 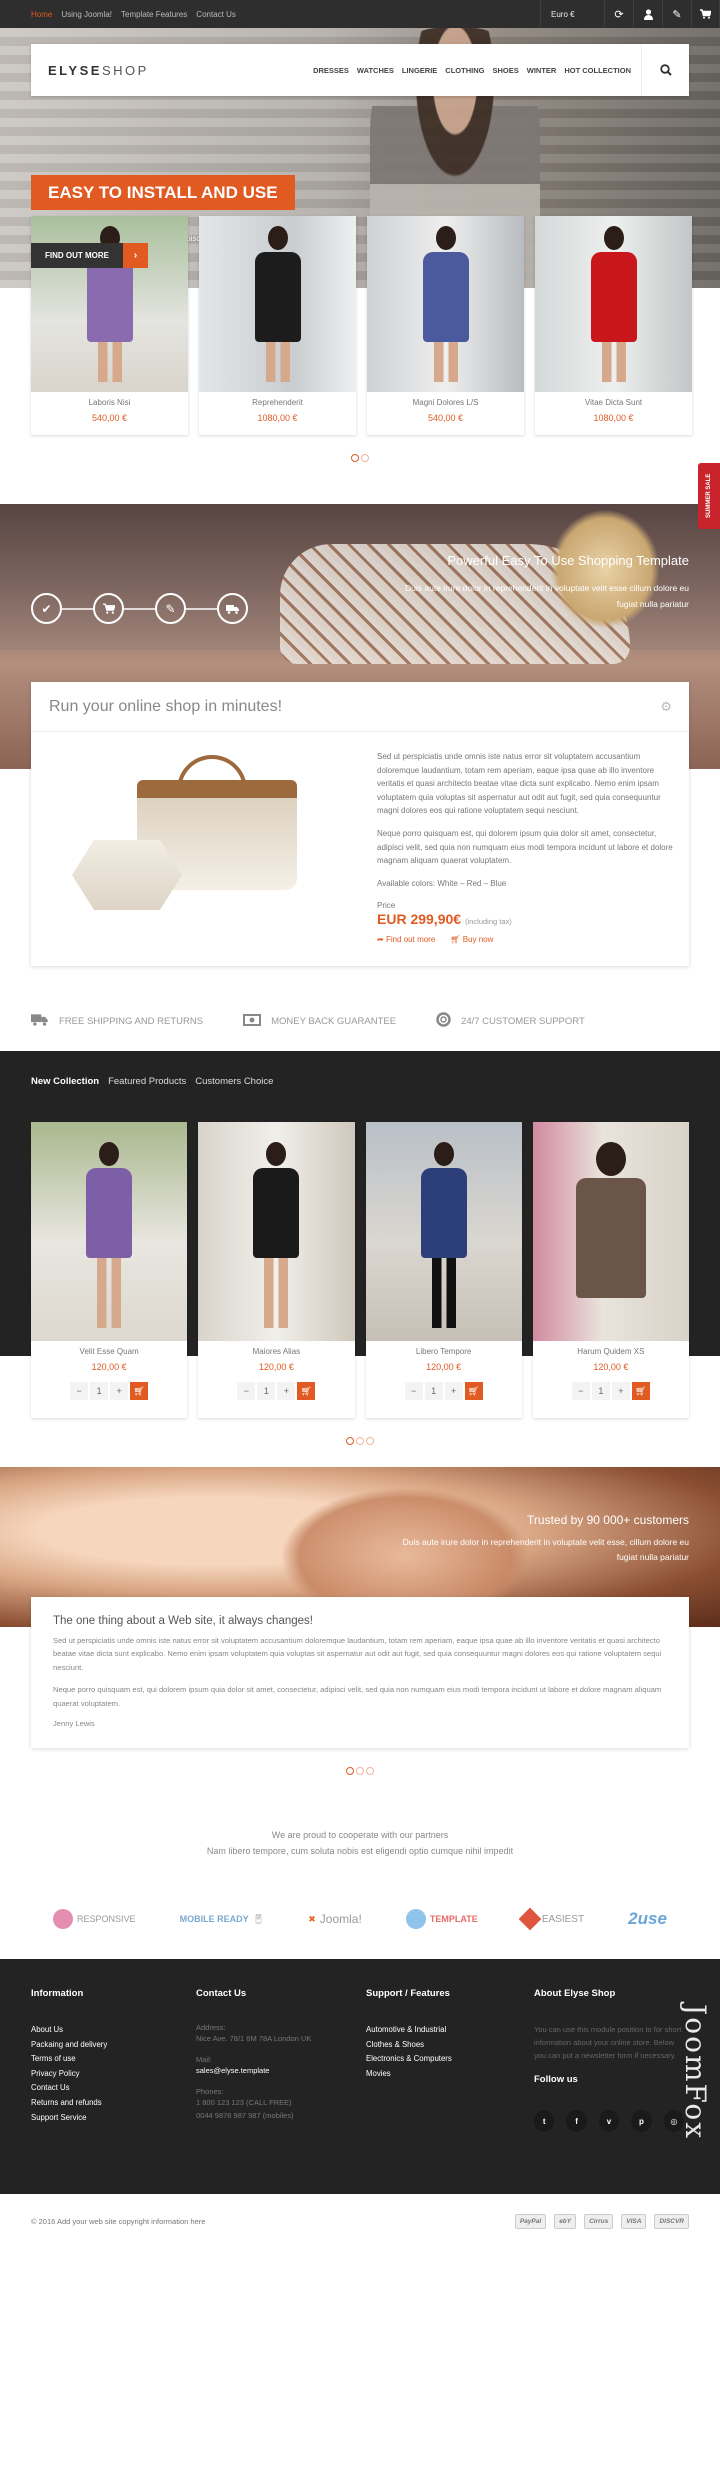 I want to click on menu-item-lingerie: LINGERIE, so click(x=419, y=70).